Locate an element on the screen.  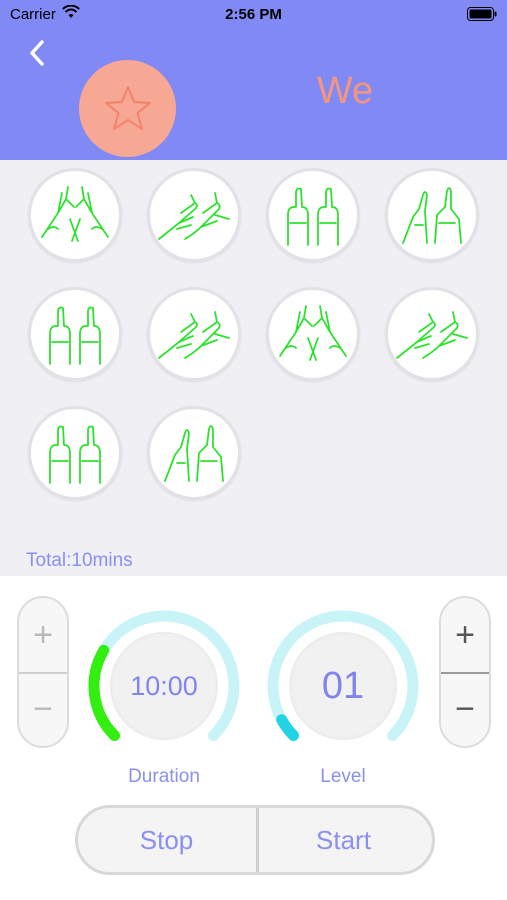
page-title: We is located at coordinates (345, 91).